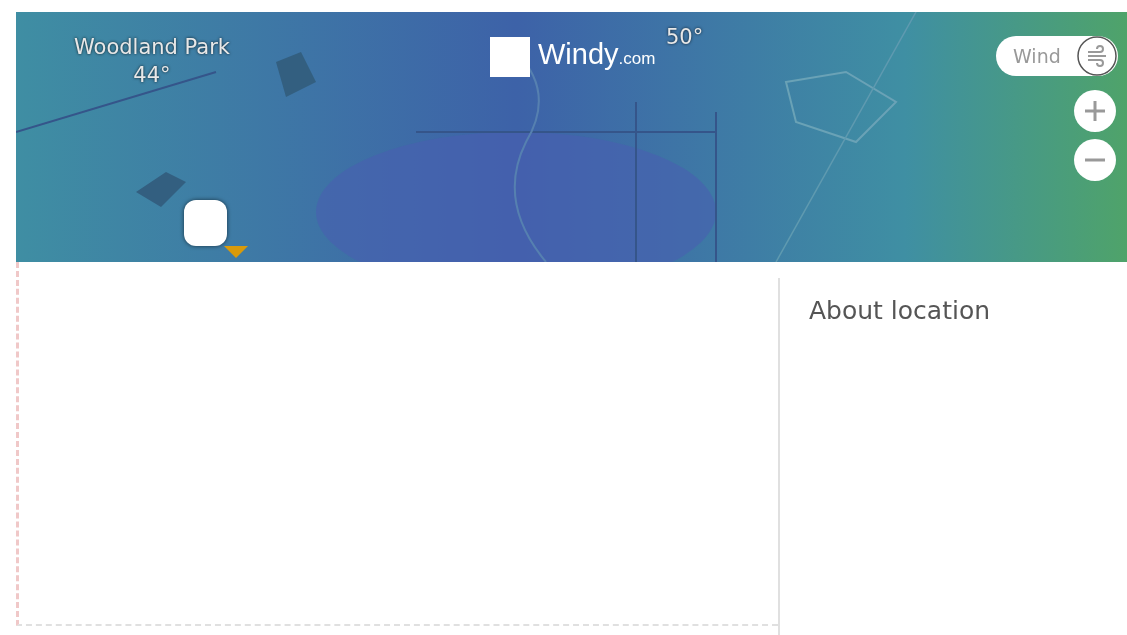 This screenshot has height=635, width=1127. I want to click on temperature-label: 44°, so click(152, 74).